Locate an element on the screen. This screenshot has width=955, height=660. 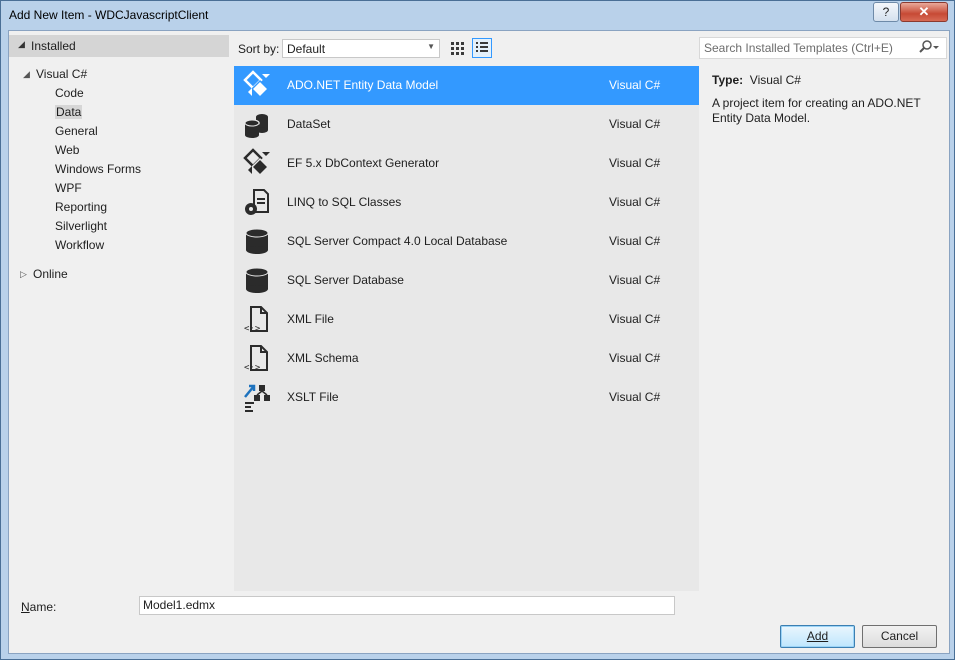
template-item-linq-to-sql-classes: LINQ to SQL Classes Visual C# is located at coordinates (466, 202).